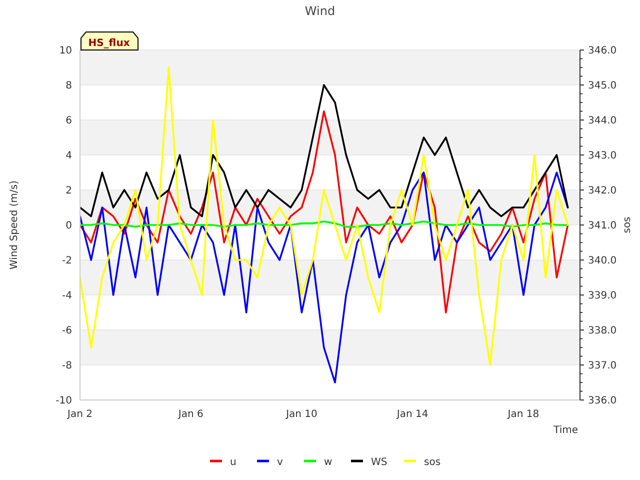 The width and height of the screenshot is (640, 480). What do you see at coordinates (109, 41) in the screenshot?
I see `annotation-tag: HS_flux` at bounding box center [109, 41].